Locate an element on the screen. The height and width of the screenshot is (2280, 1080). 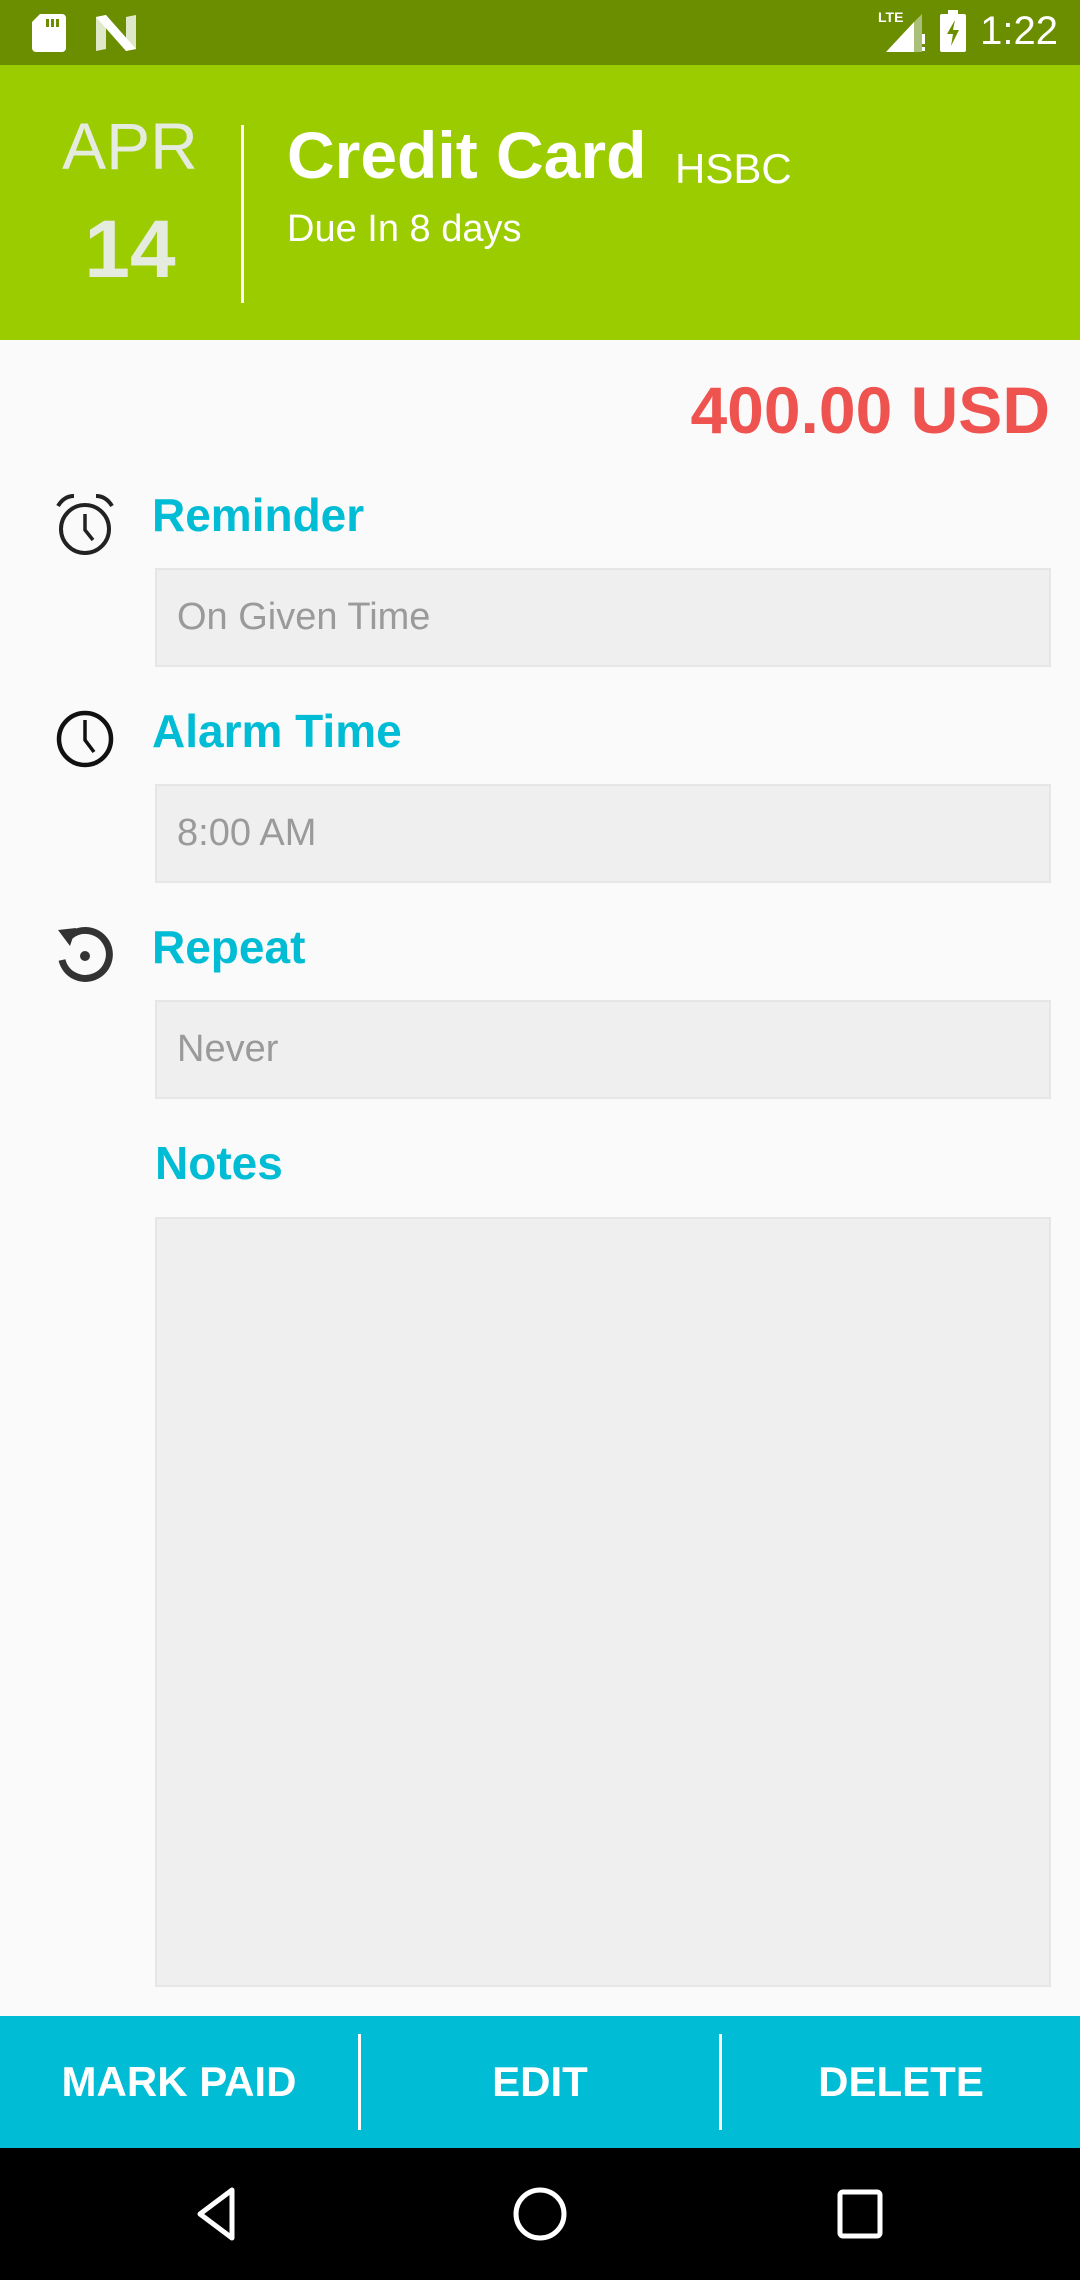
clock-icon is located at coordinates (85, 739).